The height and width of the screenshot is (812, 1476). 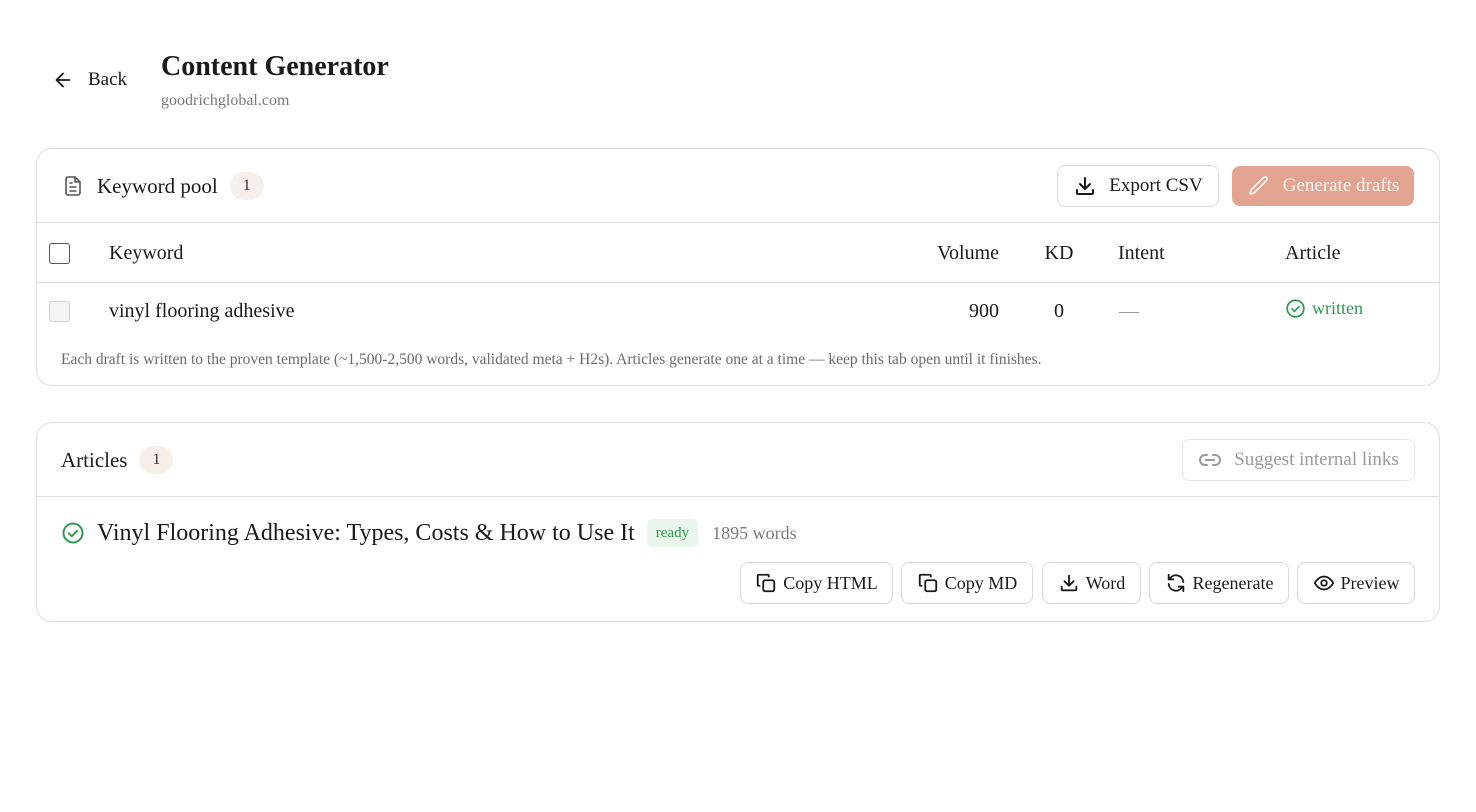 What do you see at coordinates (1337, 307) in the screenshot?
I see `article-status-label: written` at bounding box center [1337, 307].